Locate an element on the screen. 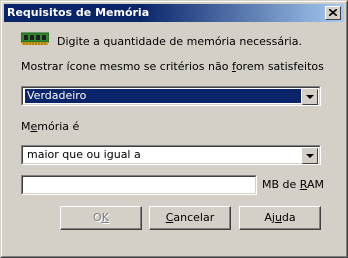 This screenshot has height=258, width=348. show-icon-dropdown: Verdadeiro is located at coordinates (171, 96).